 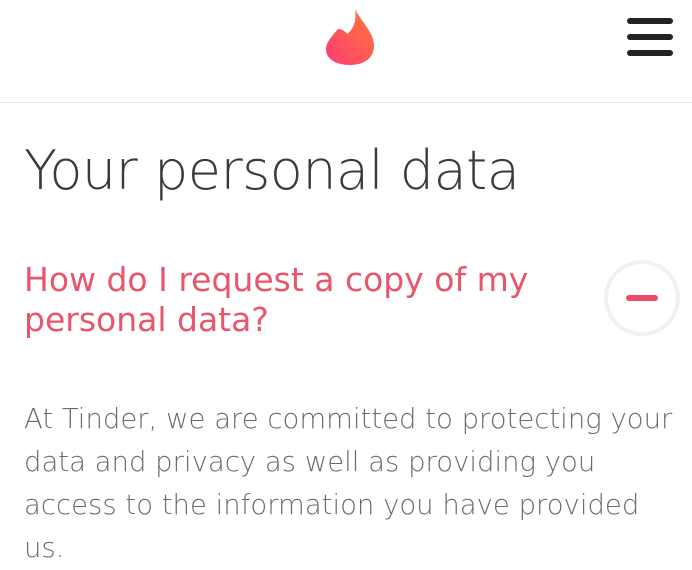 I want to click on minus-icon, so click(x=642, y=298).